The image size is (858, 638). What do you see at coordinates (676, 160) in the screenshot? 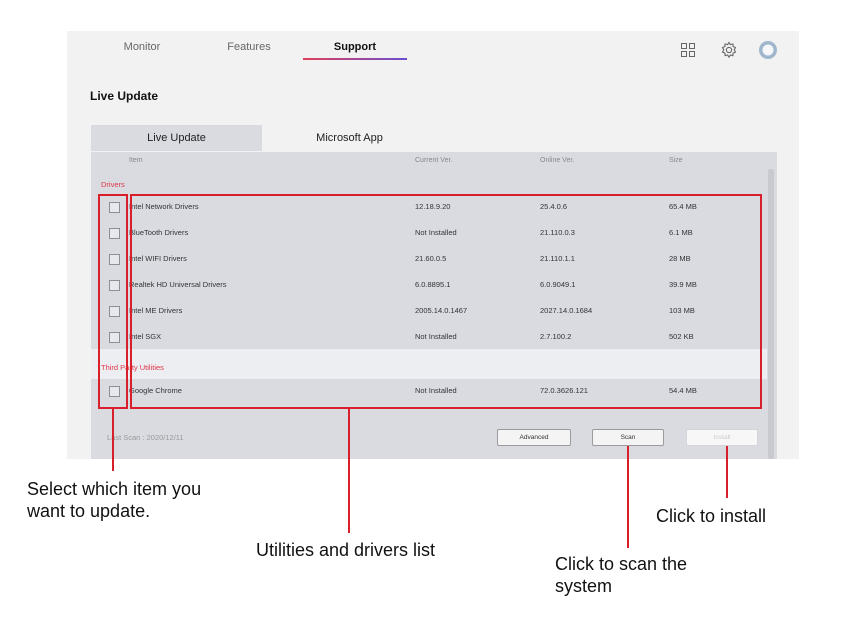
I see `header-size: Size` at bounding box center [676, 160].